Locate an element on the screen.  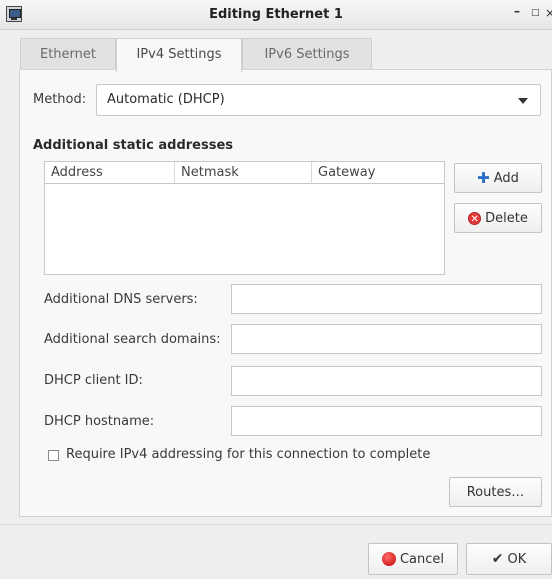
minimize-icon: – is located at coordinates (517, 11).